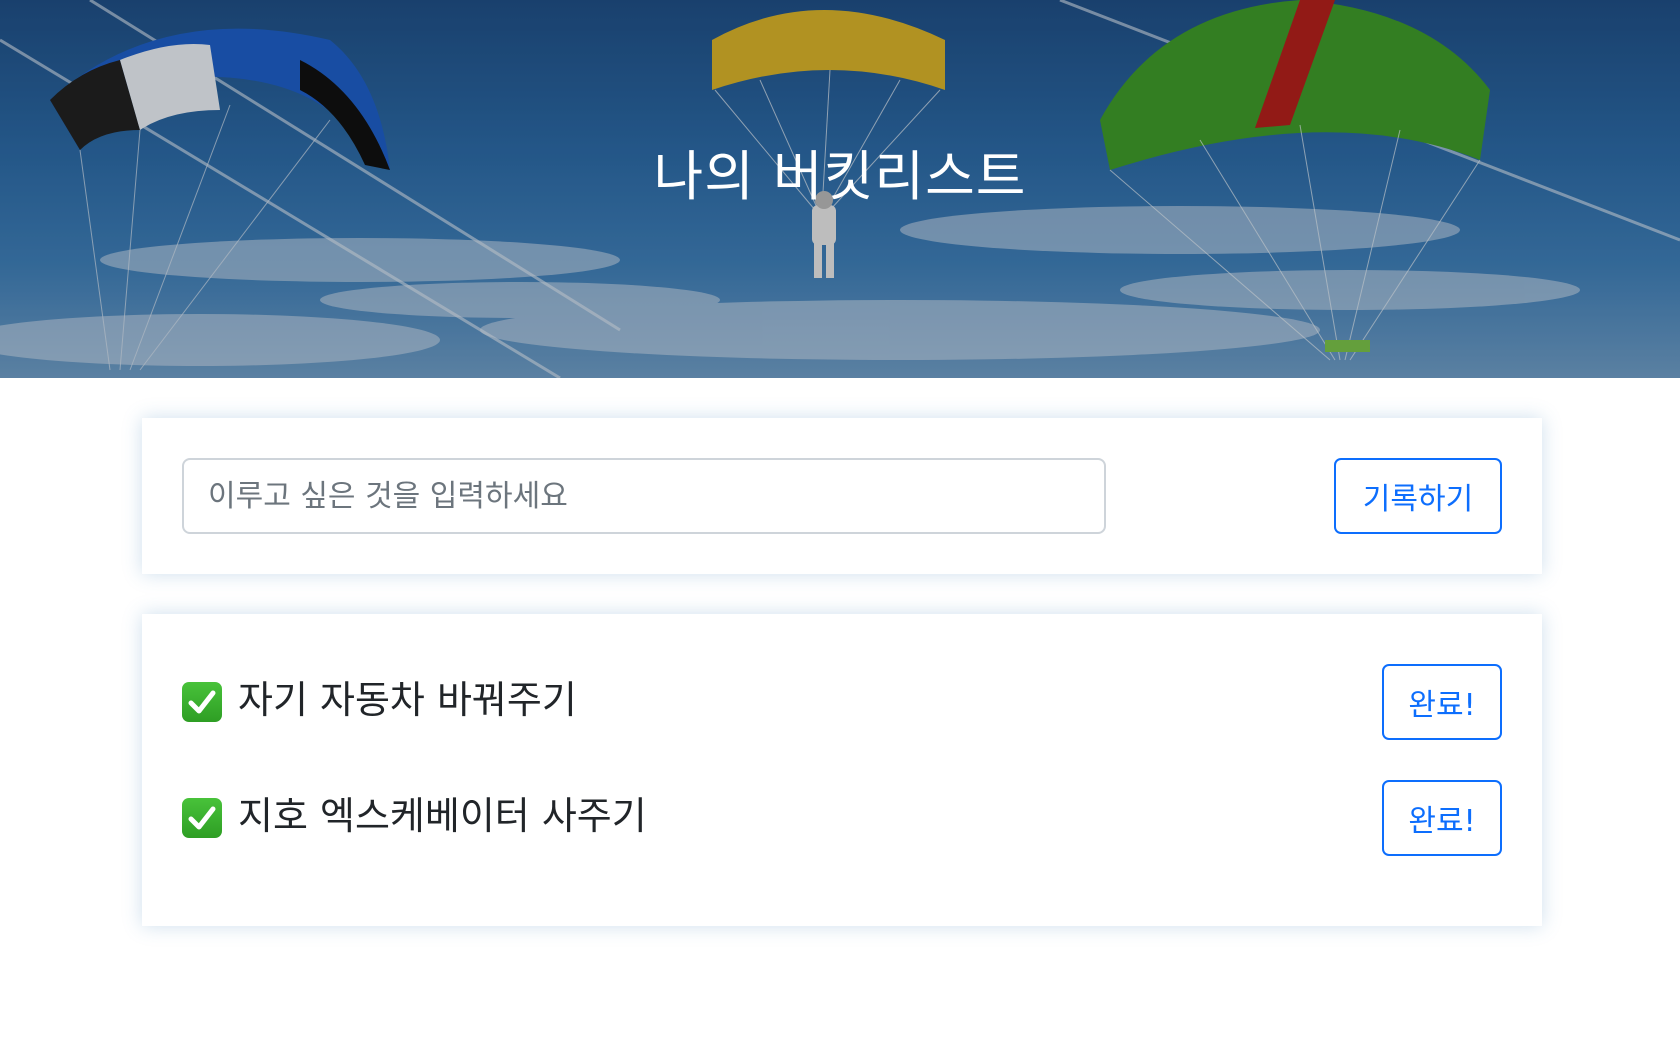  I want to click on goal-input, so click(644, 496).